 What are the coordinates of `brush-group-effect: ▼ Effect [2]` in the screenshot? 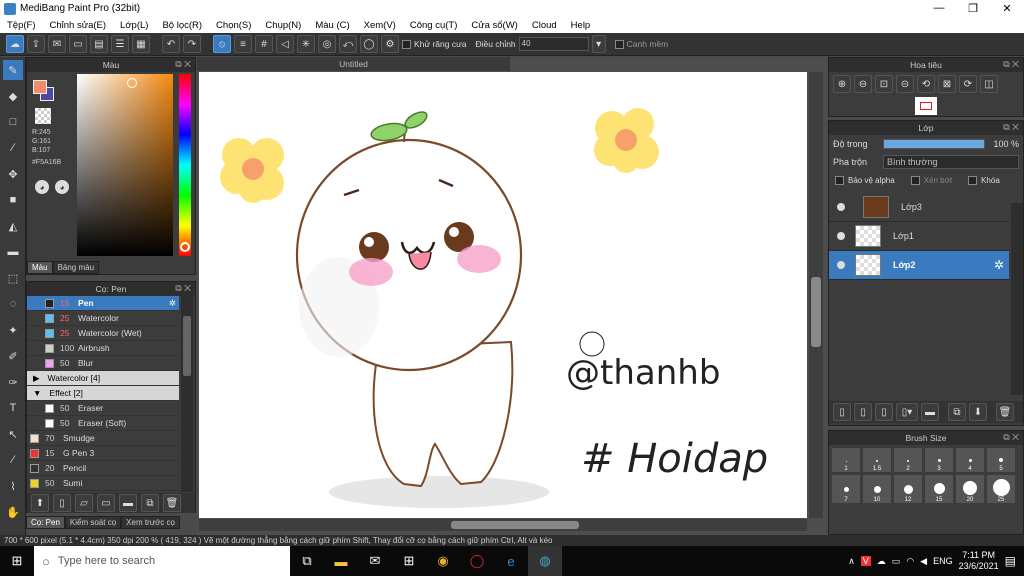 It's located at (103, 393).